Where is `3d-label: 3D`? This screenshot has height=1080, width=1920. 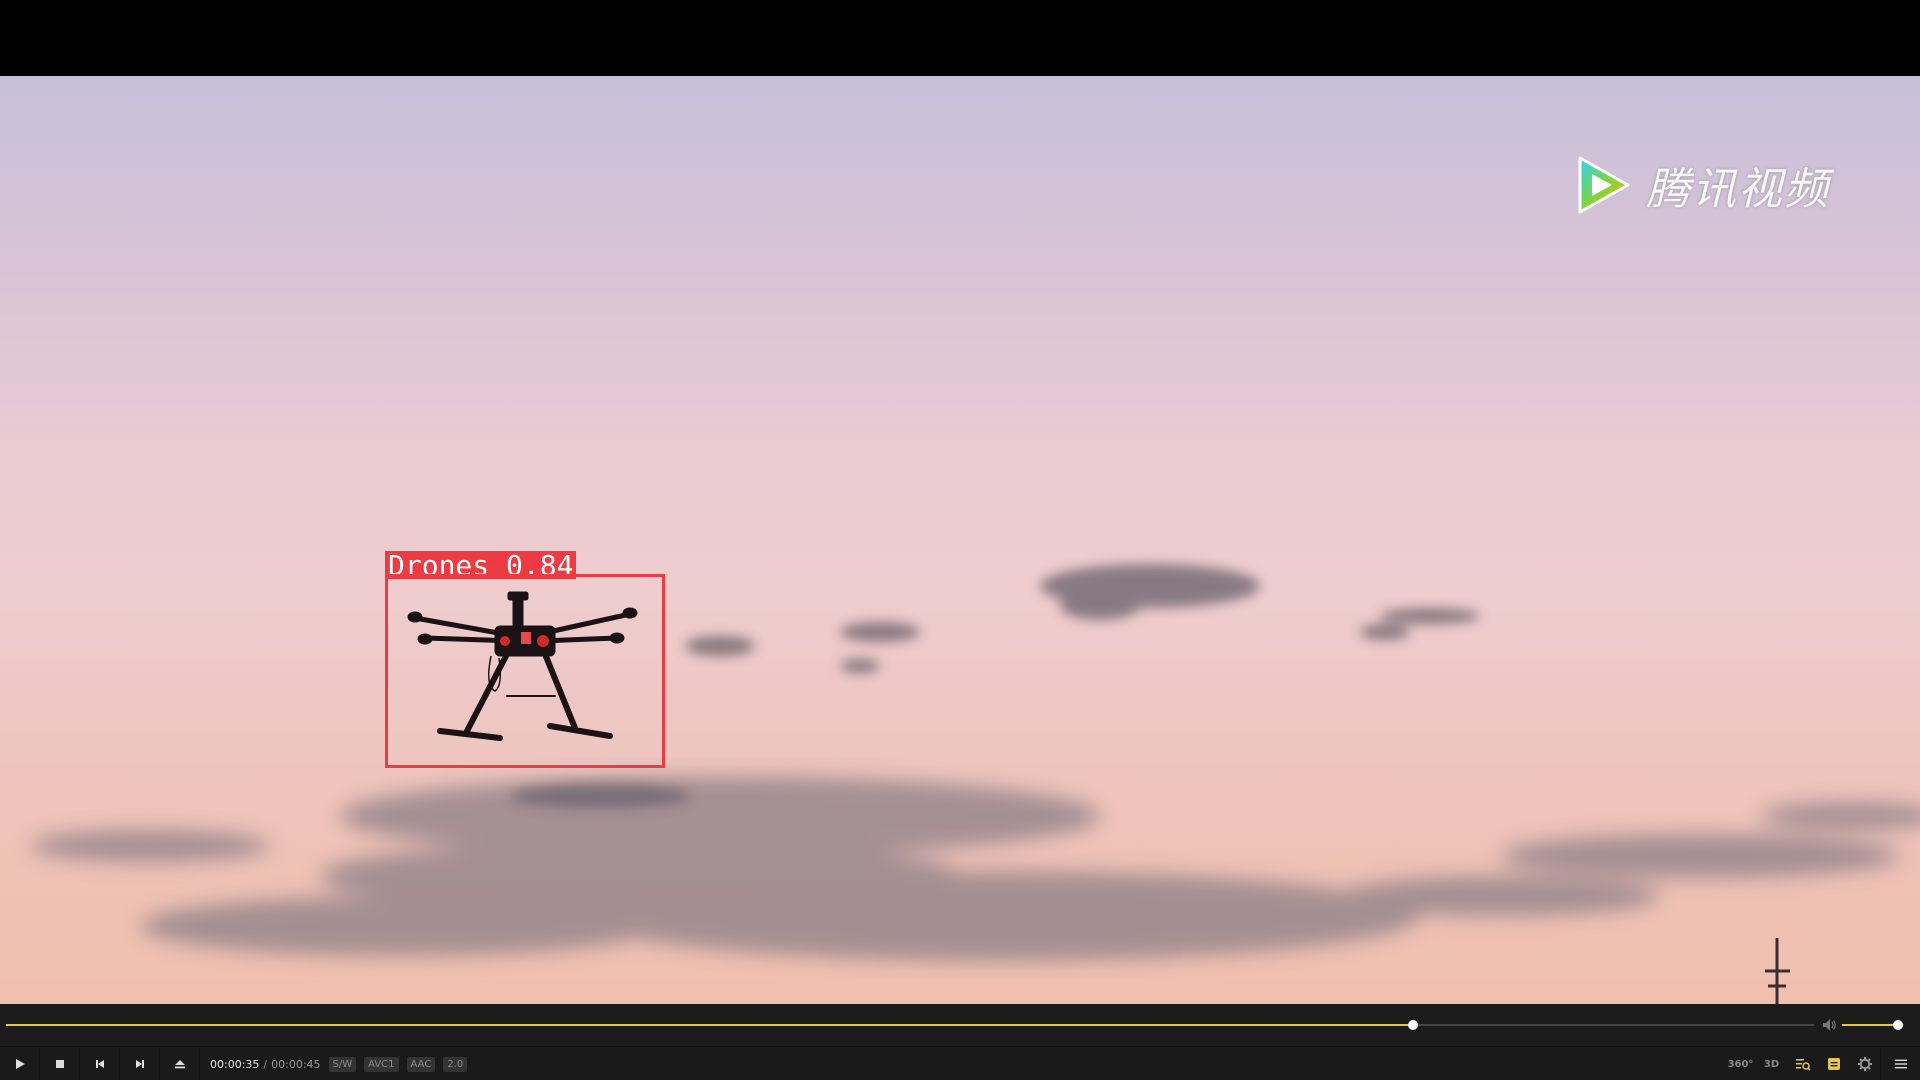 3d-label: 3D is located at coordinates (1771, 1064).